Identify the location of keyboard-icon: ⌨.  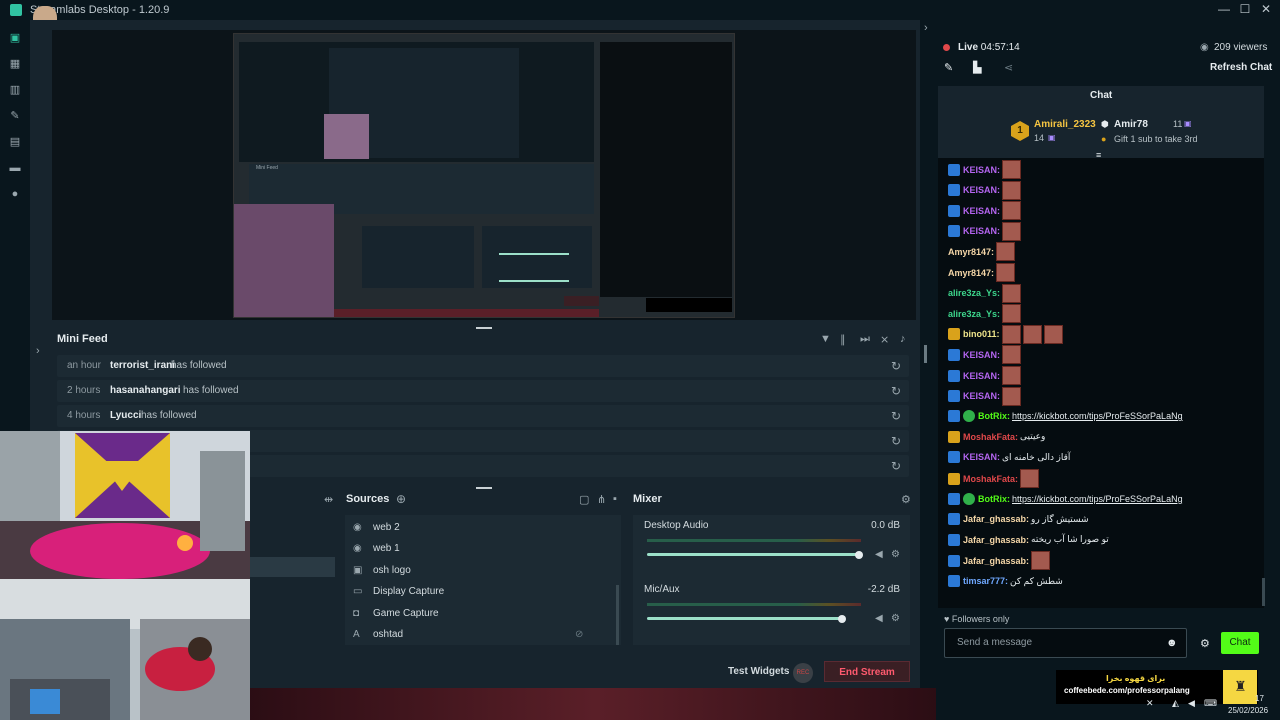
(1210, 703).